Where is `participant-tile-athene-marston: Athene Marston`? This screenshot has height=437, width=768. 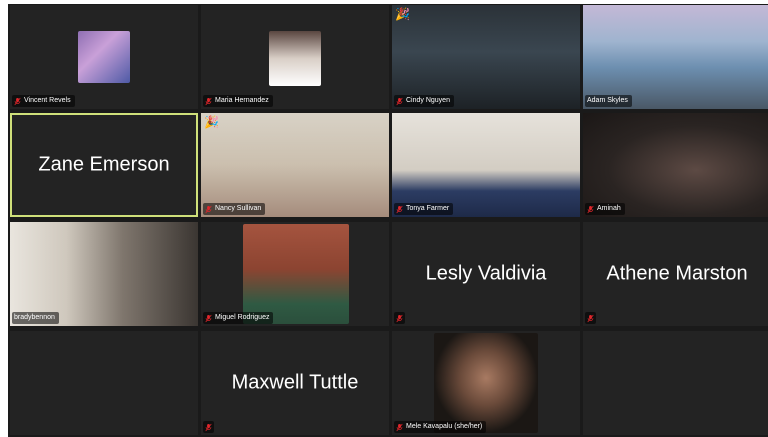
participant-tile-athene-marston: Athene Marston is located at coordinates (675, 274).